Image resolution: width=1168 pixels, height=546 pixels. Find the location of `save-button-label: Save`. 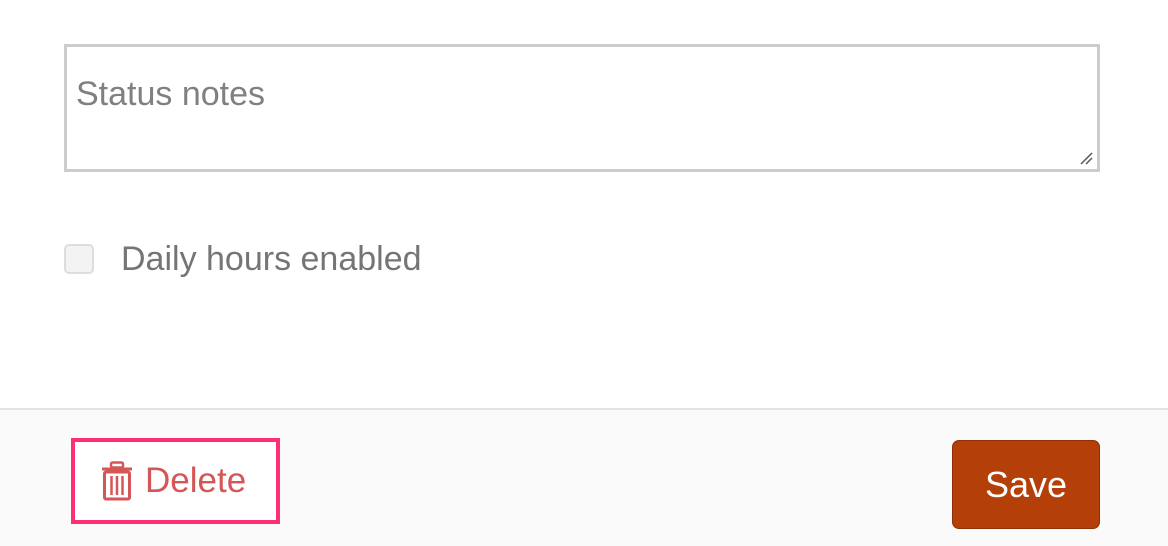

save-button-label: Save is located at coordinates (1026, 484).